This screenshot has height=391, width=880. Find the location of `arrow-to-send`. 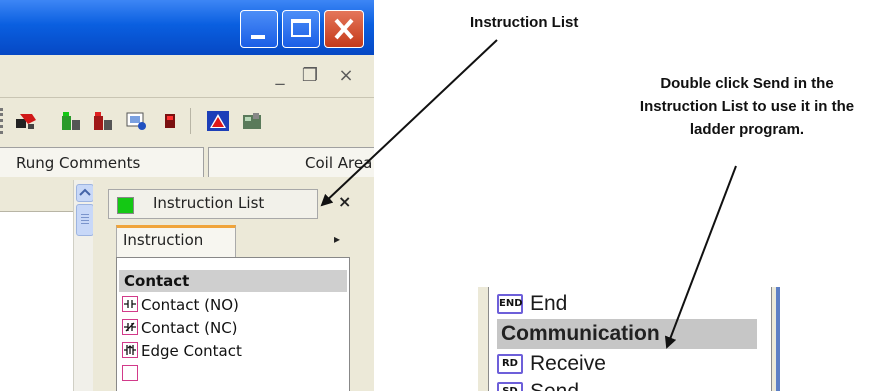

arrow-to-send is located at coordinates (700, 257).